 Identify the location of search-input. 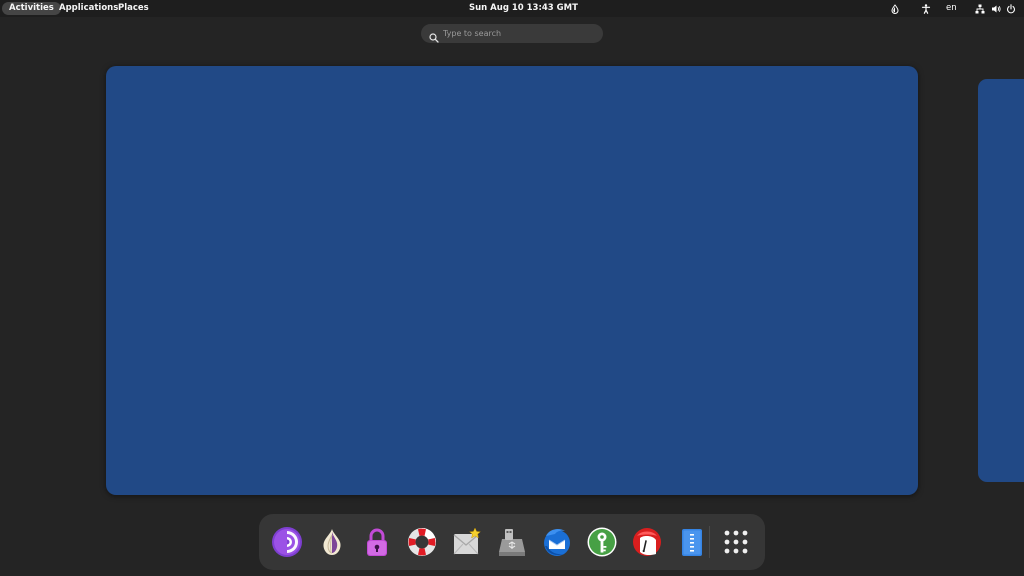
(518, 33).